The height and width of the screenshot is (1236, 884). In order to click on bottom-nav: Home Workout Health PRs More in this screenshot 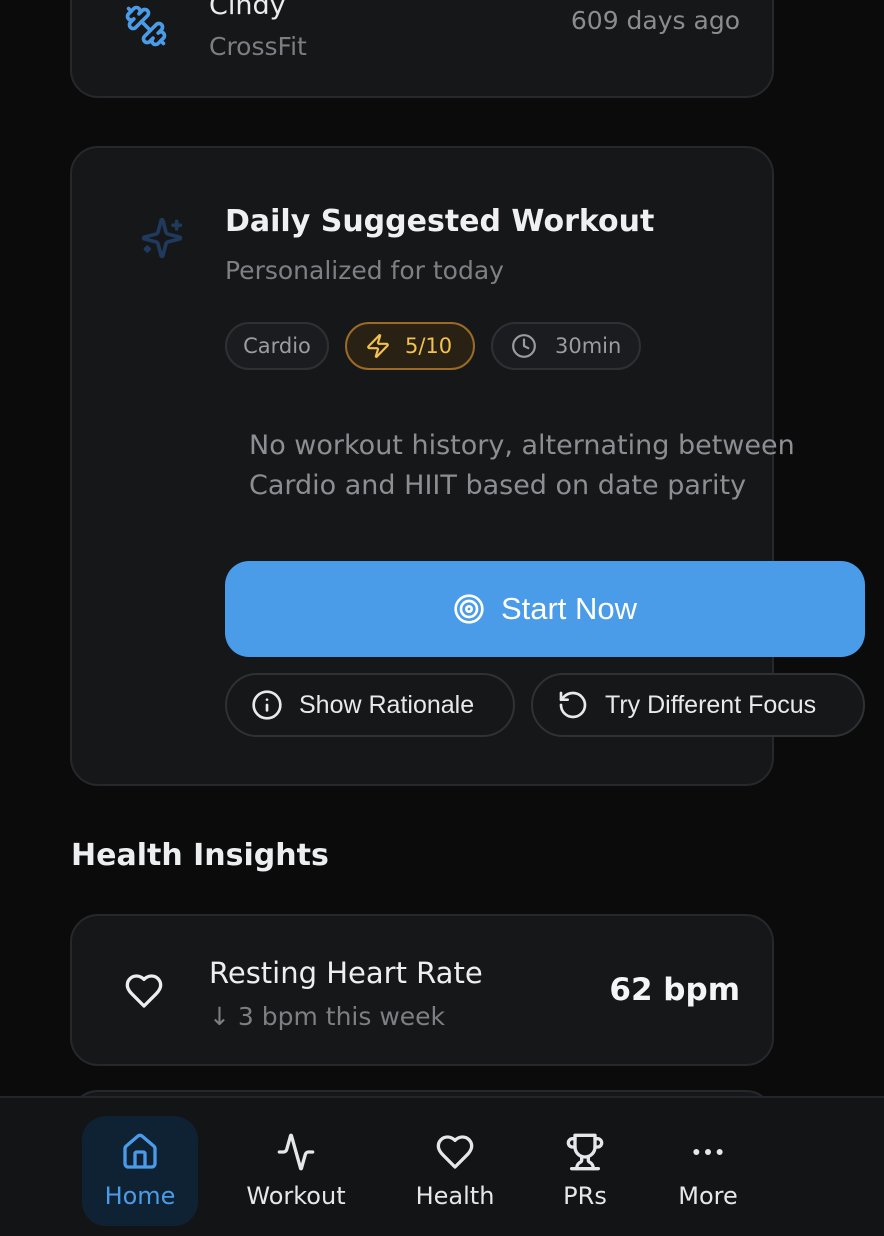, I will do `click(442, 1166)`.